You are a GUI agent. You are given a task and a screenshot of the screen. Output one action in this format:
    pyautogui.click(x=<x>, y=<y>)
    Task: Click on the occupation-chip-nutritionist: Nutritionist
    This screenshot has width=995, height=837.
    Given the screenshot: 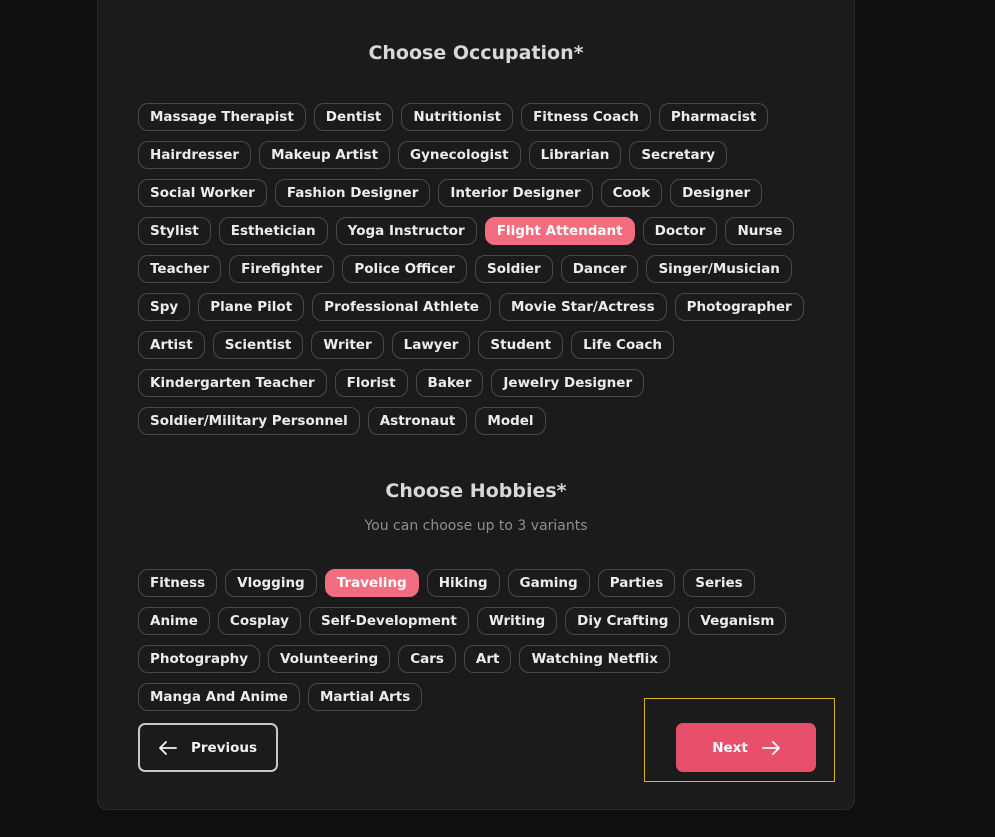 What is the action you would take?
    pyautogui.click(x=457, y=117)
    